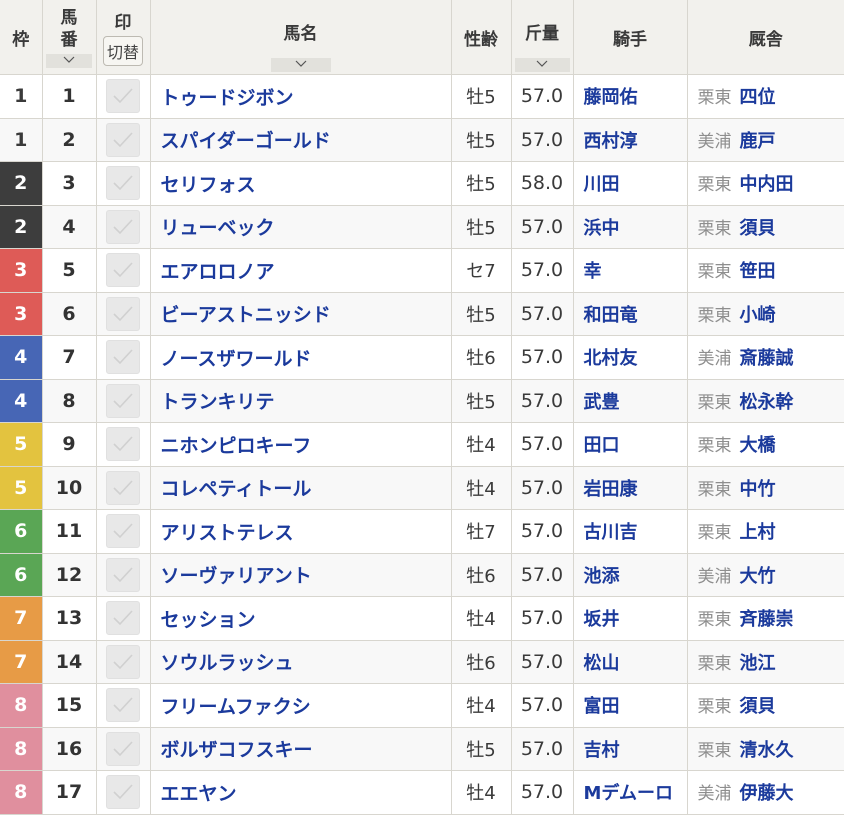 This screenshot has width=844, height=816. What do you see at coordinates (300, 64) in the screenshot?
I see `sort-name-button` at bounding box center [300, 64].